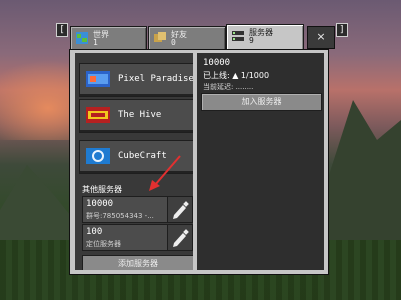 This screenshot has width=401, height=300. What do you see at coordinates (217, 63) in the screenshot?
I see `selected-server-address: 10000` at bounding box center [217, 63].